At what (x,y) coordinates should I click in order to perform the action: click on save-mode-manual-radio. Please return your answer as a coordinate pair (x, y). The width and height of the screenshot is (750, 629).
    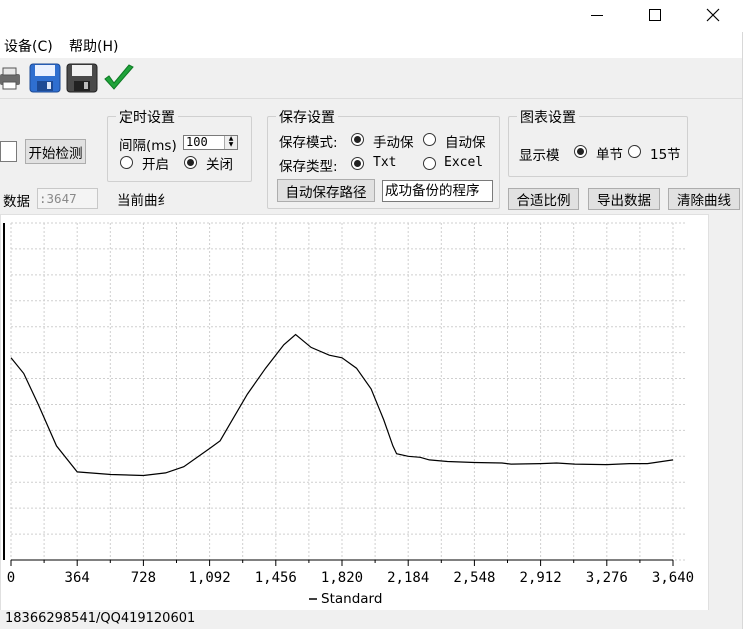
    Looking at the image, I should click on (357, 139).